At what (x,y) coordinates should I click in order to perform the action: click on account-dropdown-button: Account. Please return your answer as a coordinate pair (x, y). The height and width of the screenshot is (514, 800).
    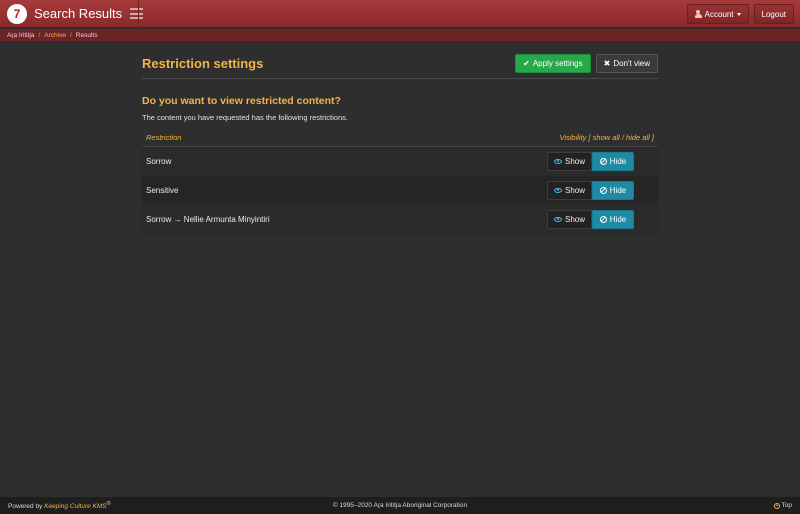
    Looking at the image, I should click on (717, 14).